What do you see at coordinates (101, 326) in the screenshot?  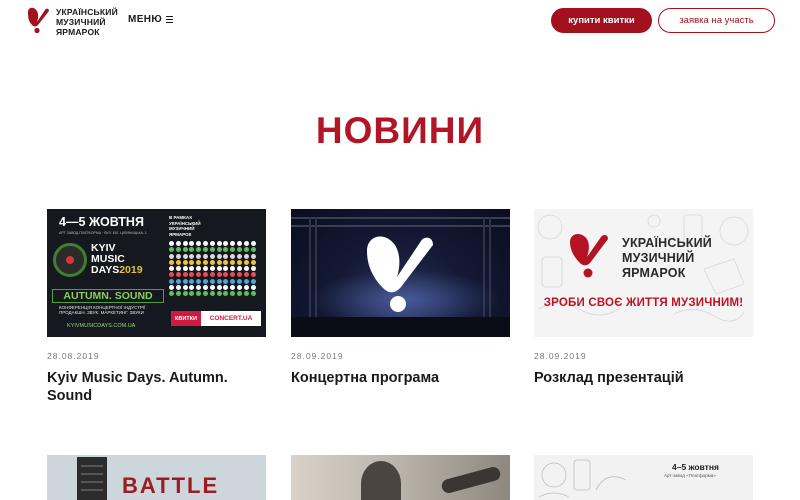 I see `poster-site: KYIVMUSICDAYS.COM.UA` at bounding box center [101, 326].